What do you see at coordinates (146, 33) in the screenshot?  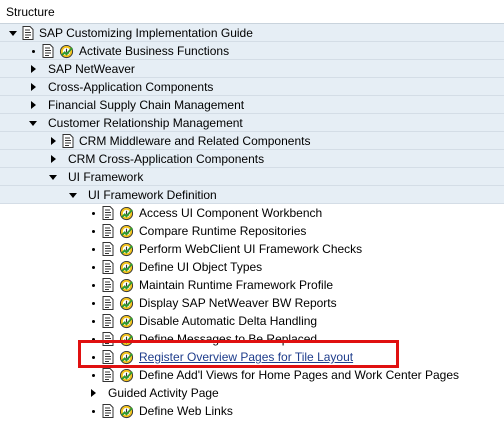 I see `tree-node-label: SAP Customizing Implementation Guide` at bounding box center [146, 33].